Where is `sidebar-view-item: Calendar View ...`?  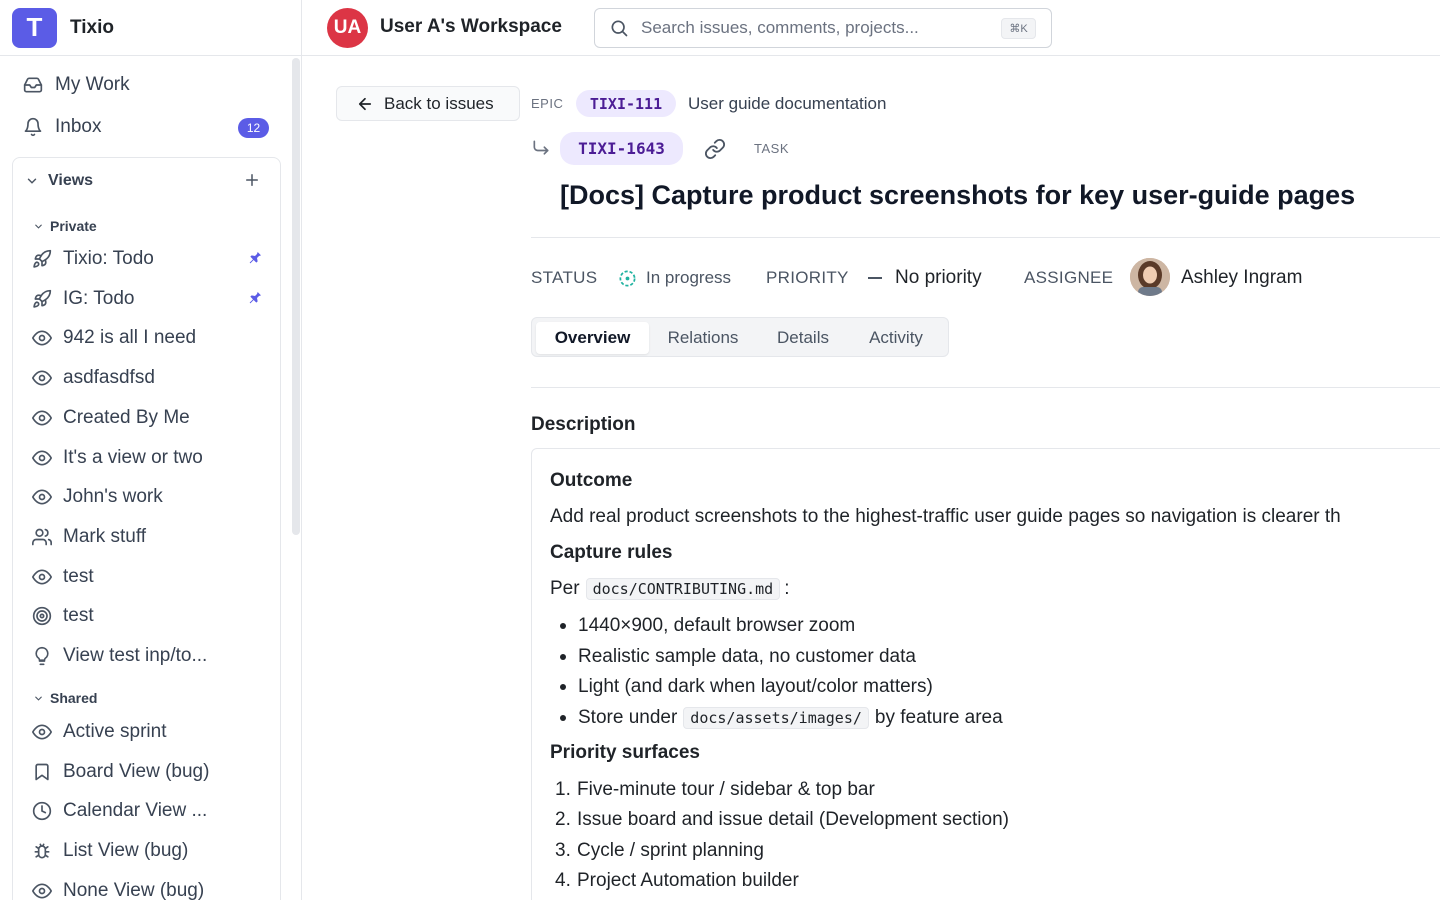 sidebar-view-item: Calendar View ... is located at coordinates (151, 811).